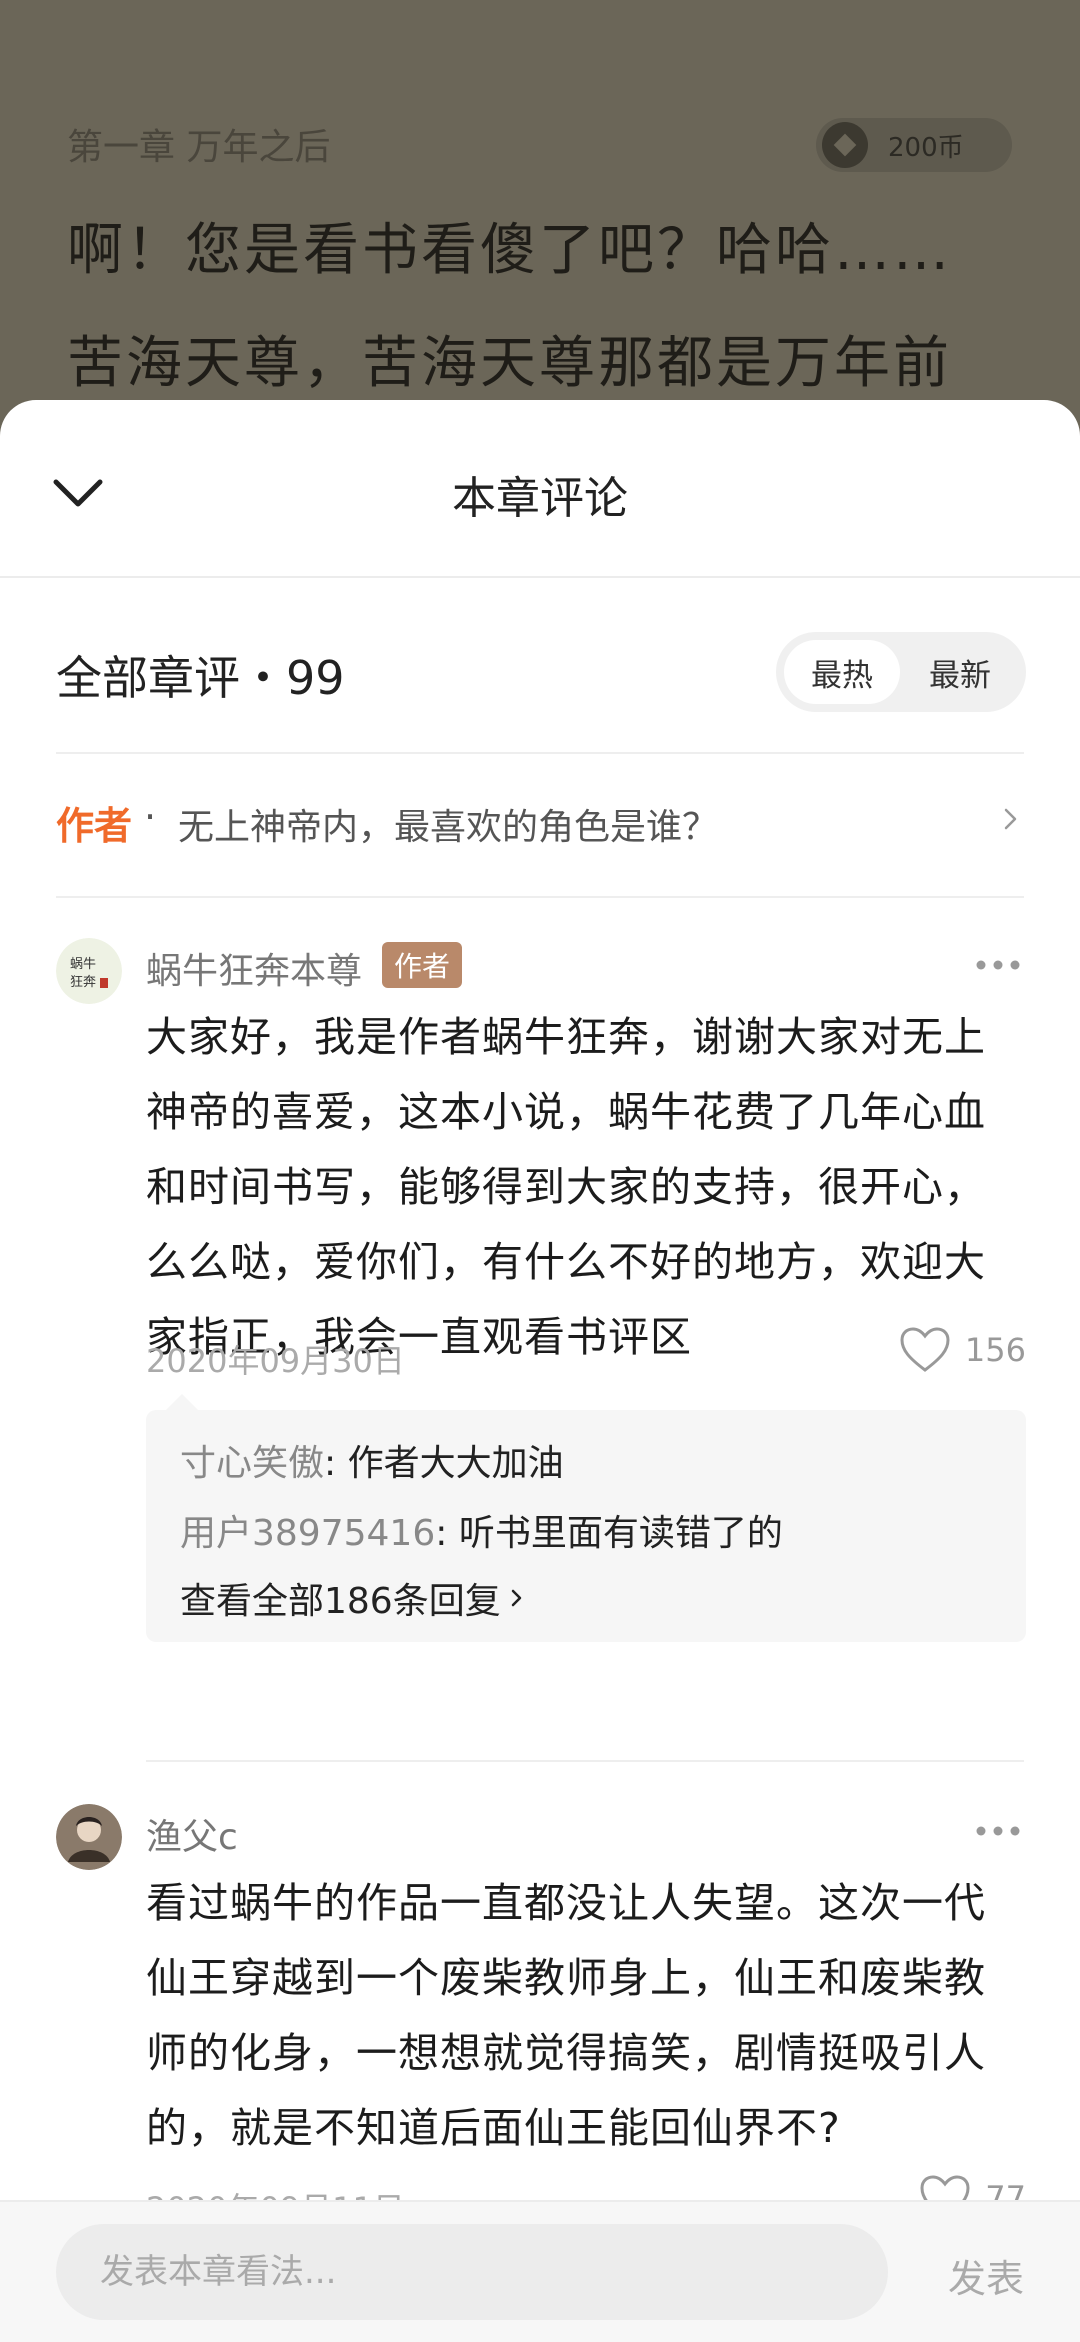 This screenshot has height=2342, width=1080. I want to click on comment-username: 蜗牛狂奔本尊, so click(254, 968).